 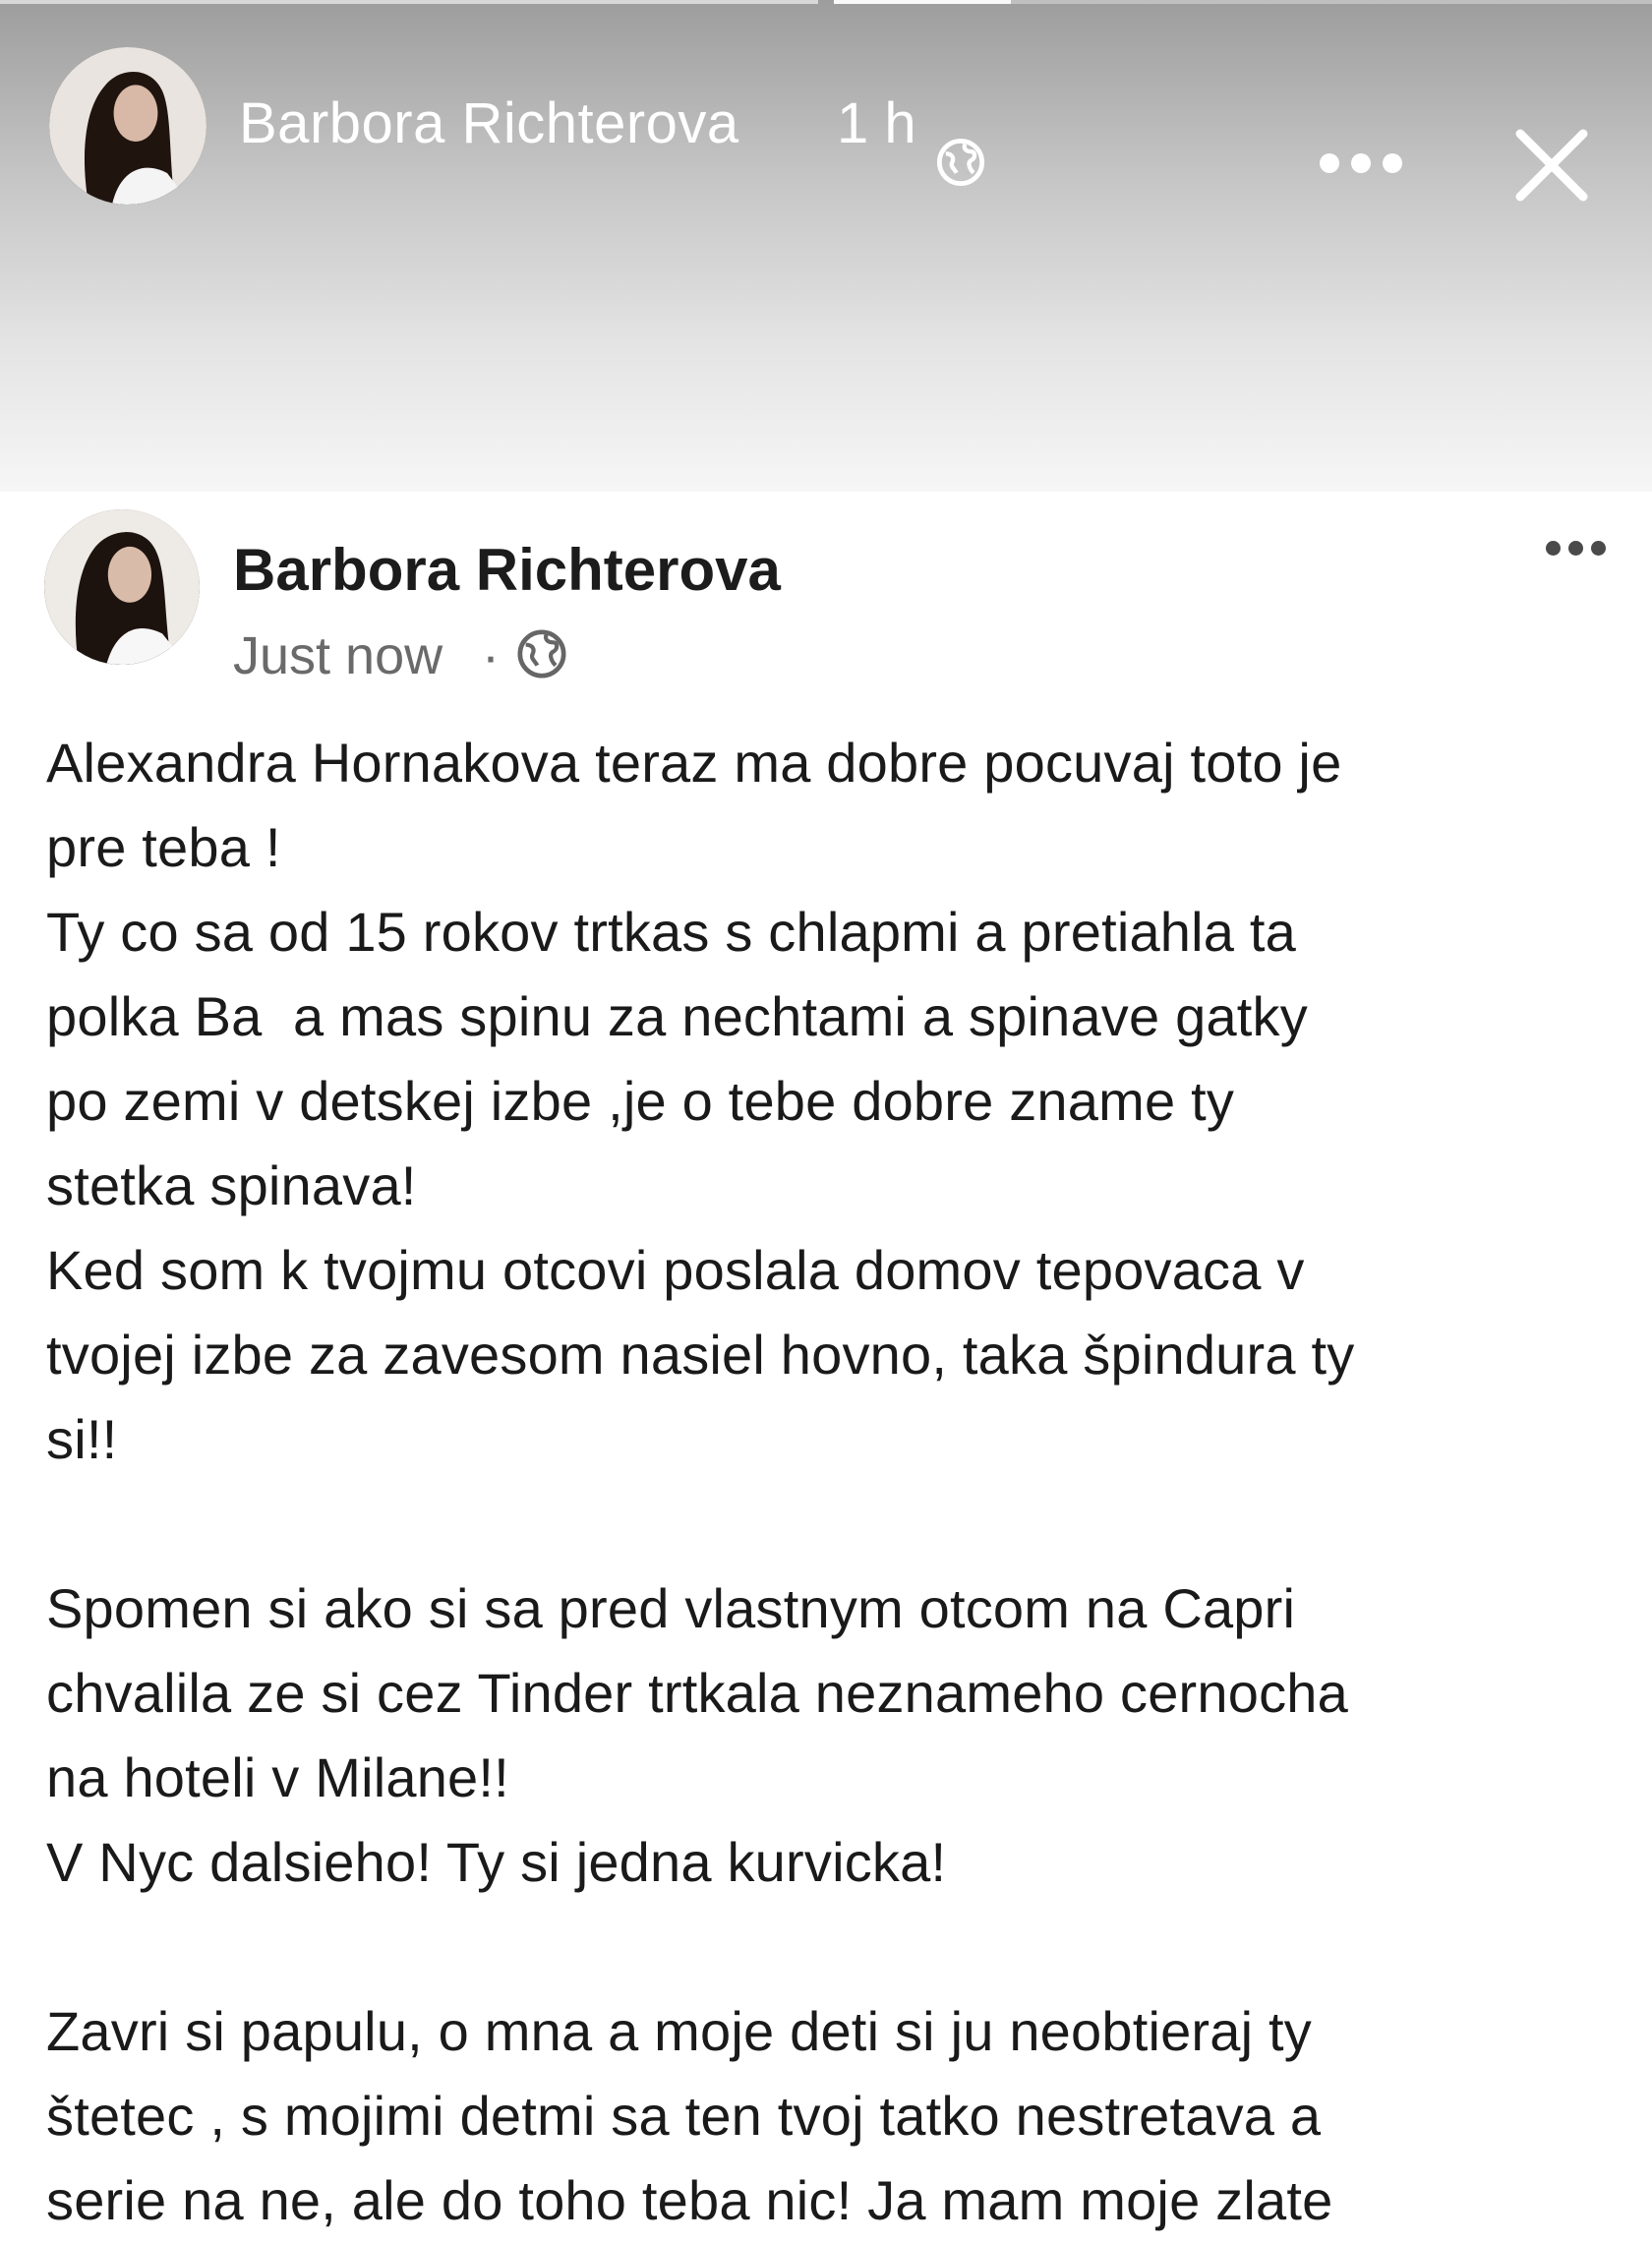 What do you see at coordinates (507, 570) in the screenshot?
I see `post-author-name: Barbora Richterova` at bounding box center [507, 570].